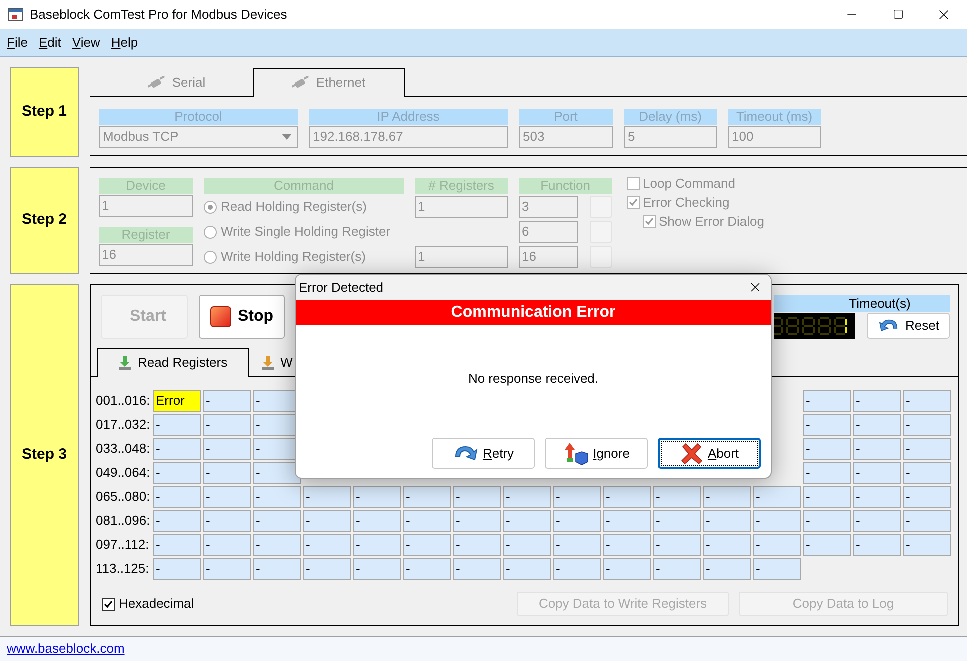 This screenshot has height=661, width=967. Describe the element at coordinates (177, 401) in the screenshot. I see `register-cell: Error` at that location.